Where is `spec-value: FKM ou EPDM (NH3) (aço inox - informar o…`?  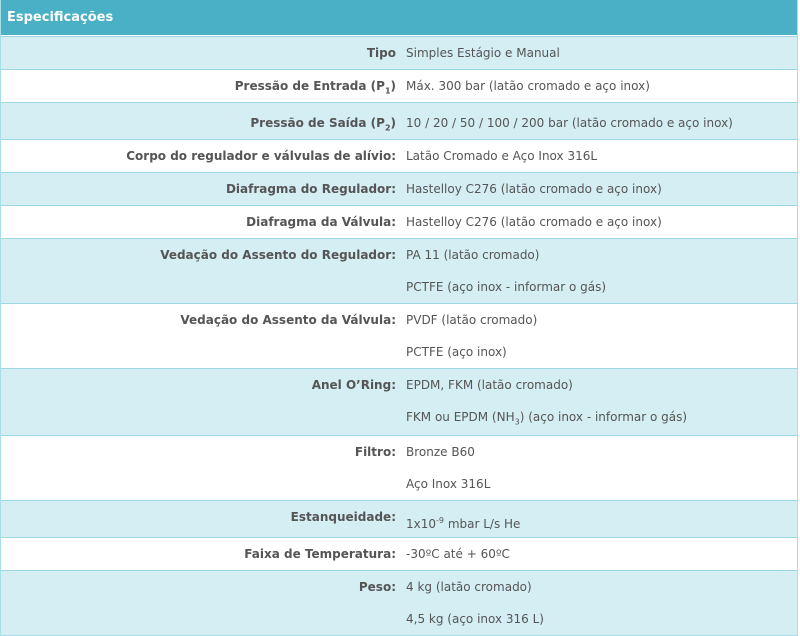
spec-value: FKM ou EPDM (NH3) (aço inox - informar o… is located at coordinates (547, 418).